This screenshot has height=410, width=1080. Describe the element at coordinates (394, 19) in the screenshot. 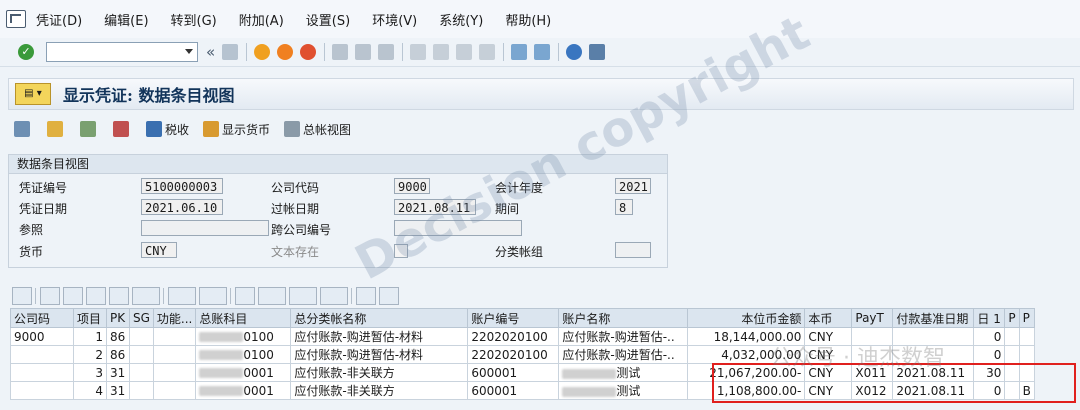

I see `menu-environment: 环境(V)` at that location.